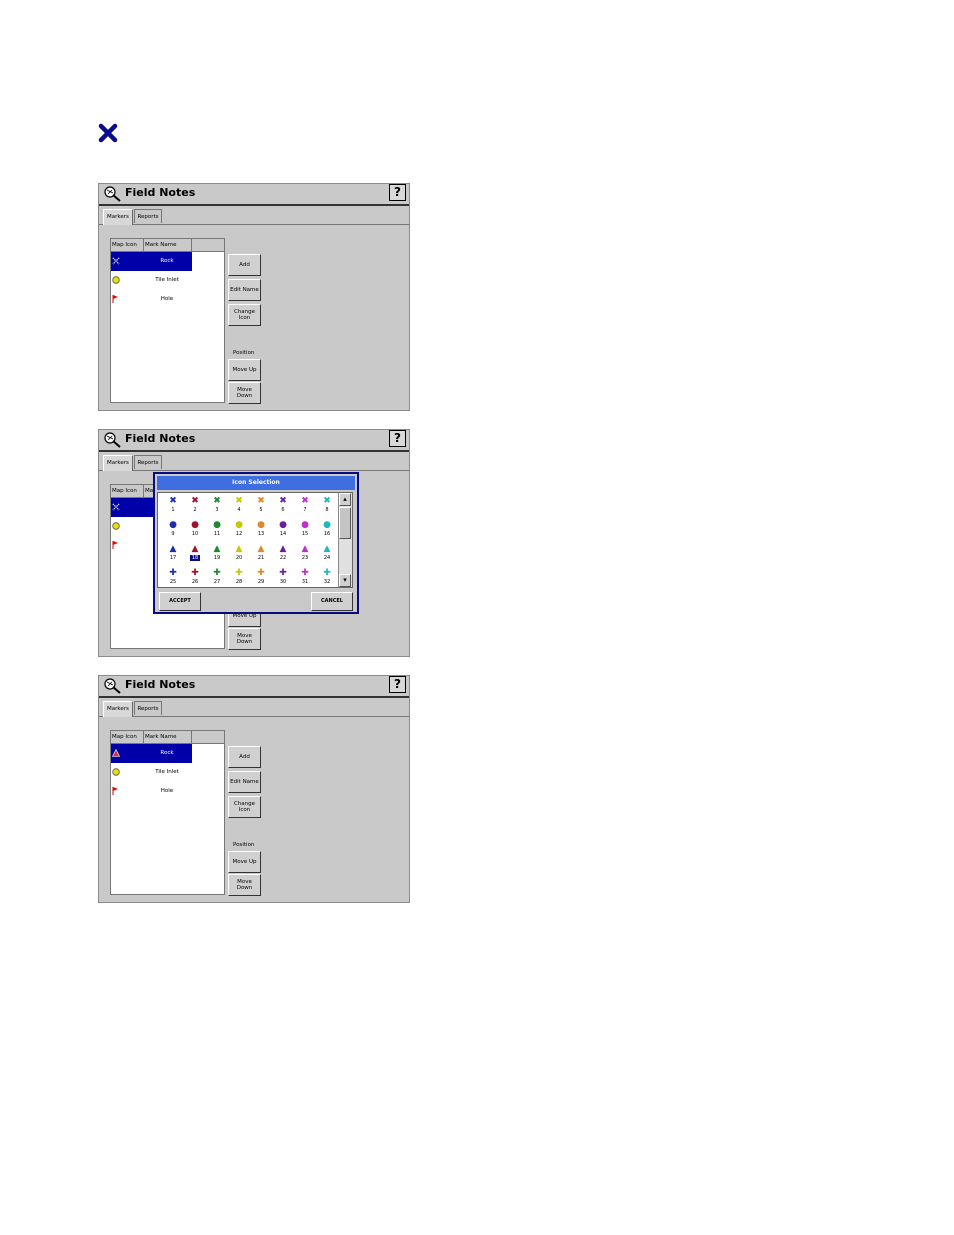 Image resolution: width=954 pixels, height=1235 pixels. I want to click on icon-option: ✖ 2, so click(195, 507).